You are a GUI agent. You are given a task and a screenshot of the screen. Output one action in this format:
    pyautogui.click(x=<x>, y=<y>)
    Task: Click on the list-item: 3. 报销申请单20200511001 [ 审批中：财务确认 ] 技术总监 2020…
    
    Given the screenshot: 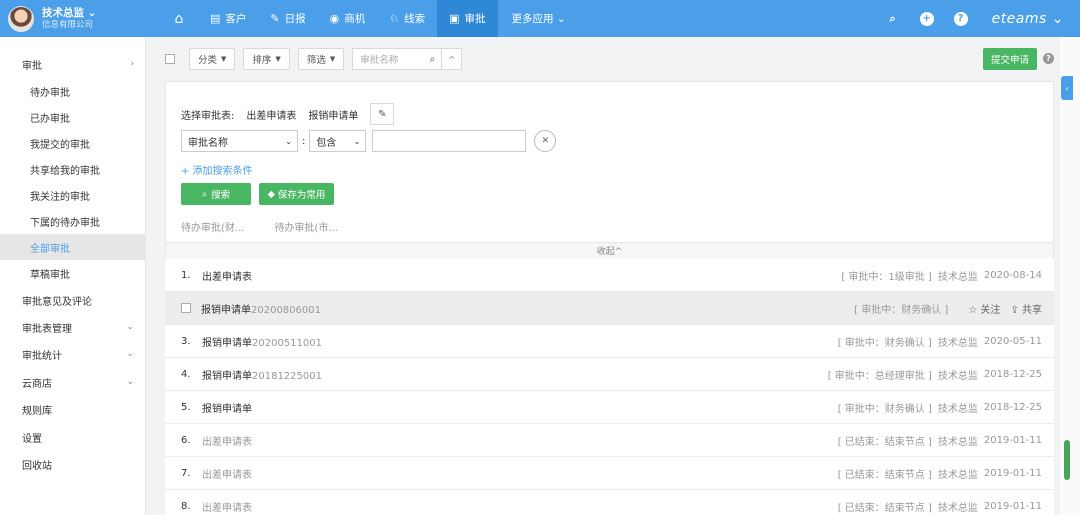 What is the action you would take?
    pyautogui.click(x=609, y=341)
    